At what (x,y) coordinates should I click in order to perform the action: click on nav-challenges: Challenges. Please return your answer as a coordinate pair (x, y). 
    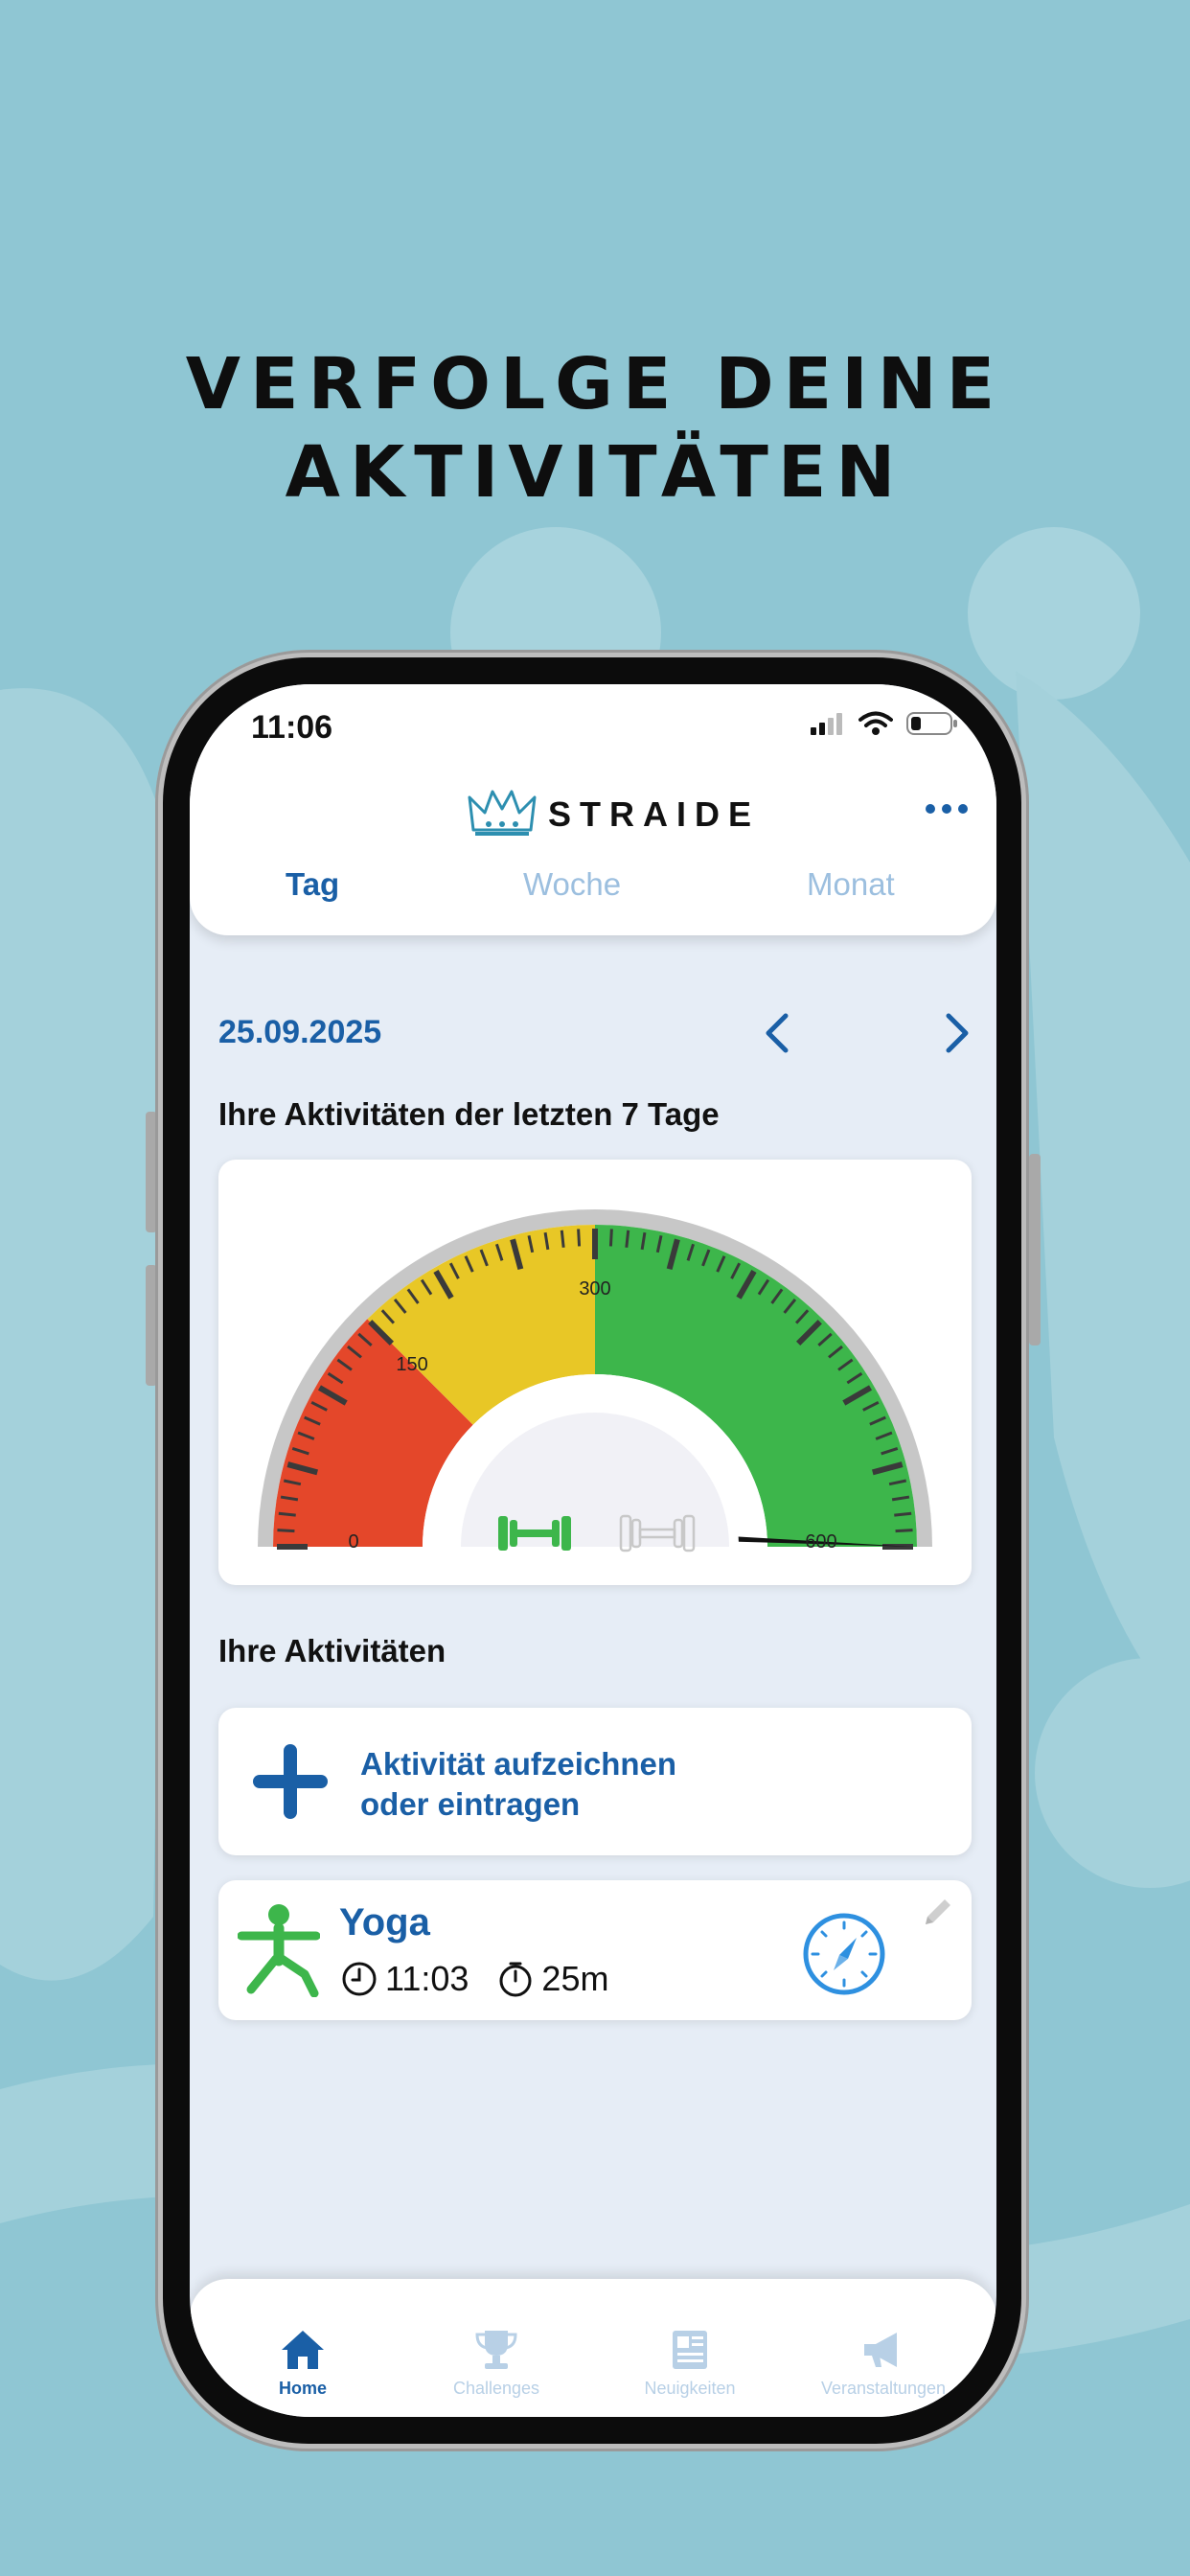
    Looking at the image, I should click on (497, 2363).